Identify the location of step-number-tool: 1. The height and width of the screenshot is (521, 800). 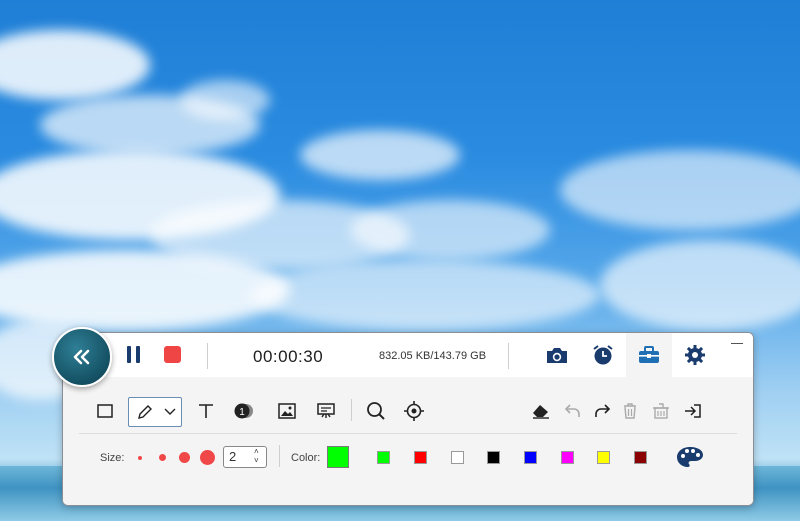
(244, 411).